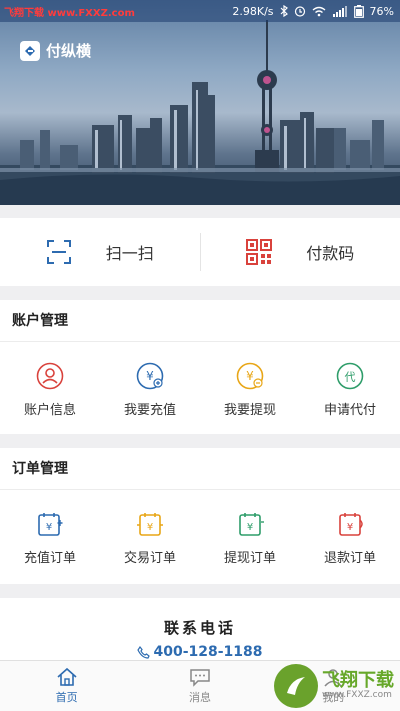  I want to click on pay-code-button: 付款码, so click(300, 252).